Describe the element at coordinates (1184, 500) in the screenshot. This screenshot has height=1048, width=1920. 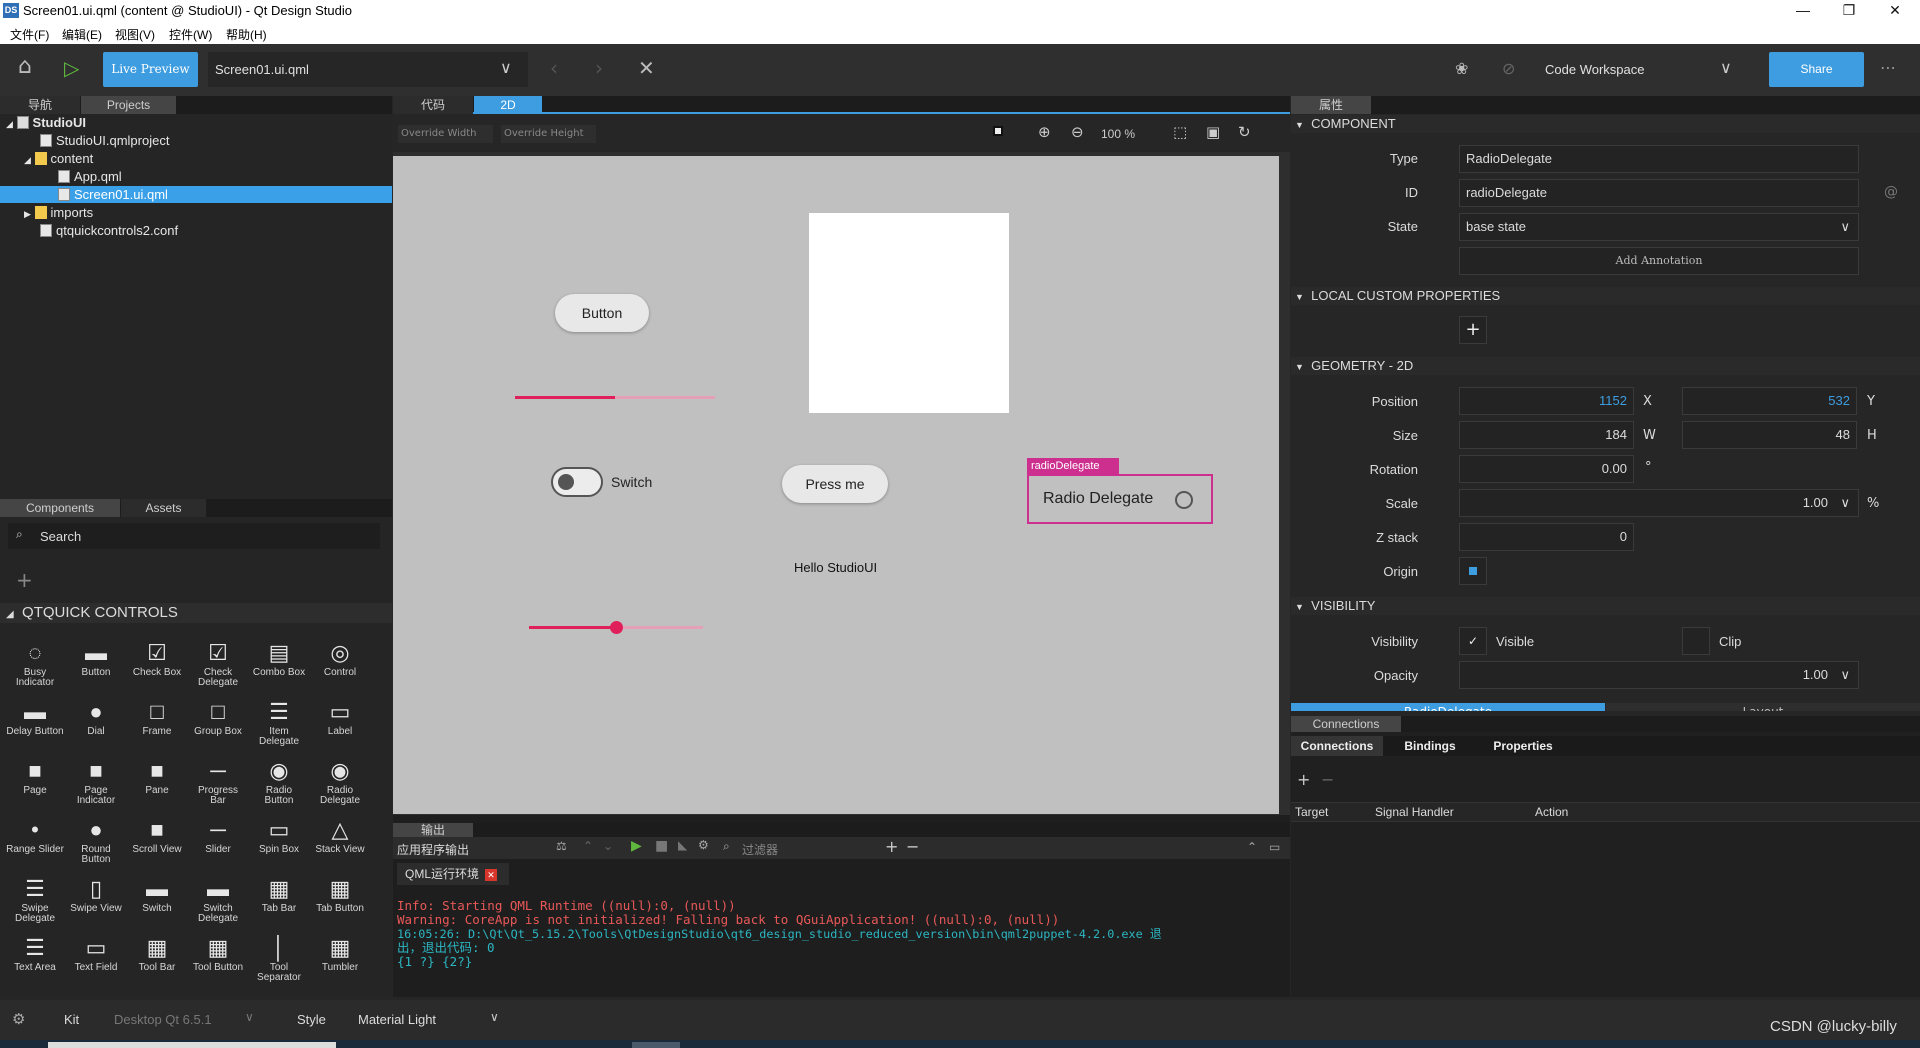
I see `radio-indicator` at that location.